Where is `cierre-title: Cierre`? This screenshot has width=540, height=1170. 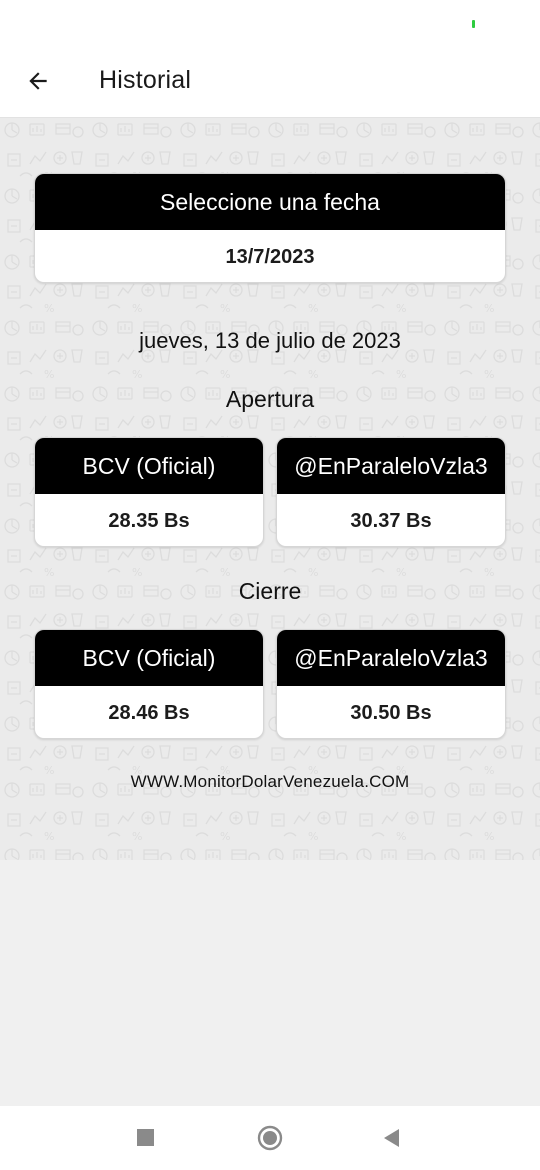 cierre-title: Cierre is located at coordinates (270, 591).